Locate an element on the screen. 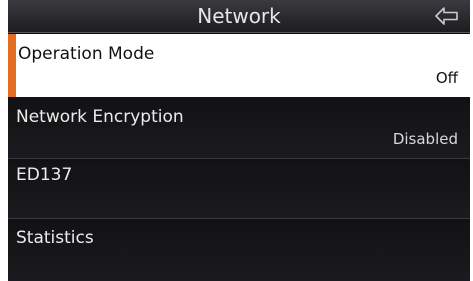  menu-item-label: Statistics is located at coordinates (55, 238).